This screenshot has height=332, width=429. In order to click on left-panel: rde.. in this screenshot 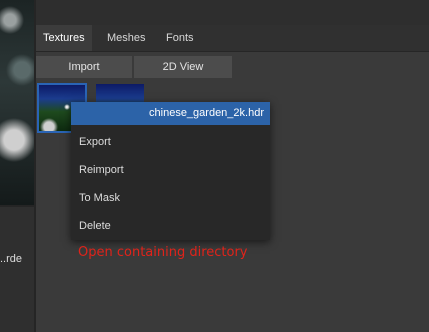, I will do `click(17, 166)`.